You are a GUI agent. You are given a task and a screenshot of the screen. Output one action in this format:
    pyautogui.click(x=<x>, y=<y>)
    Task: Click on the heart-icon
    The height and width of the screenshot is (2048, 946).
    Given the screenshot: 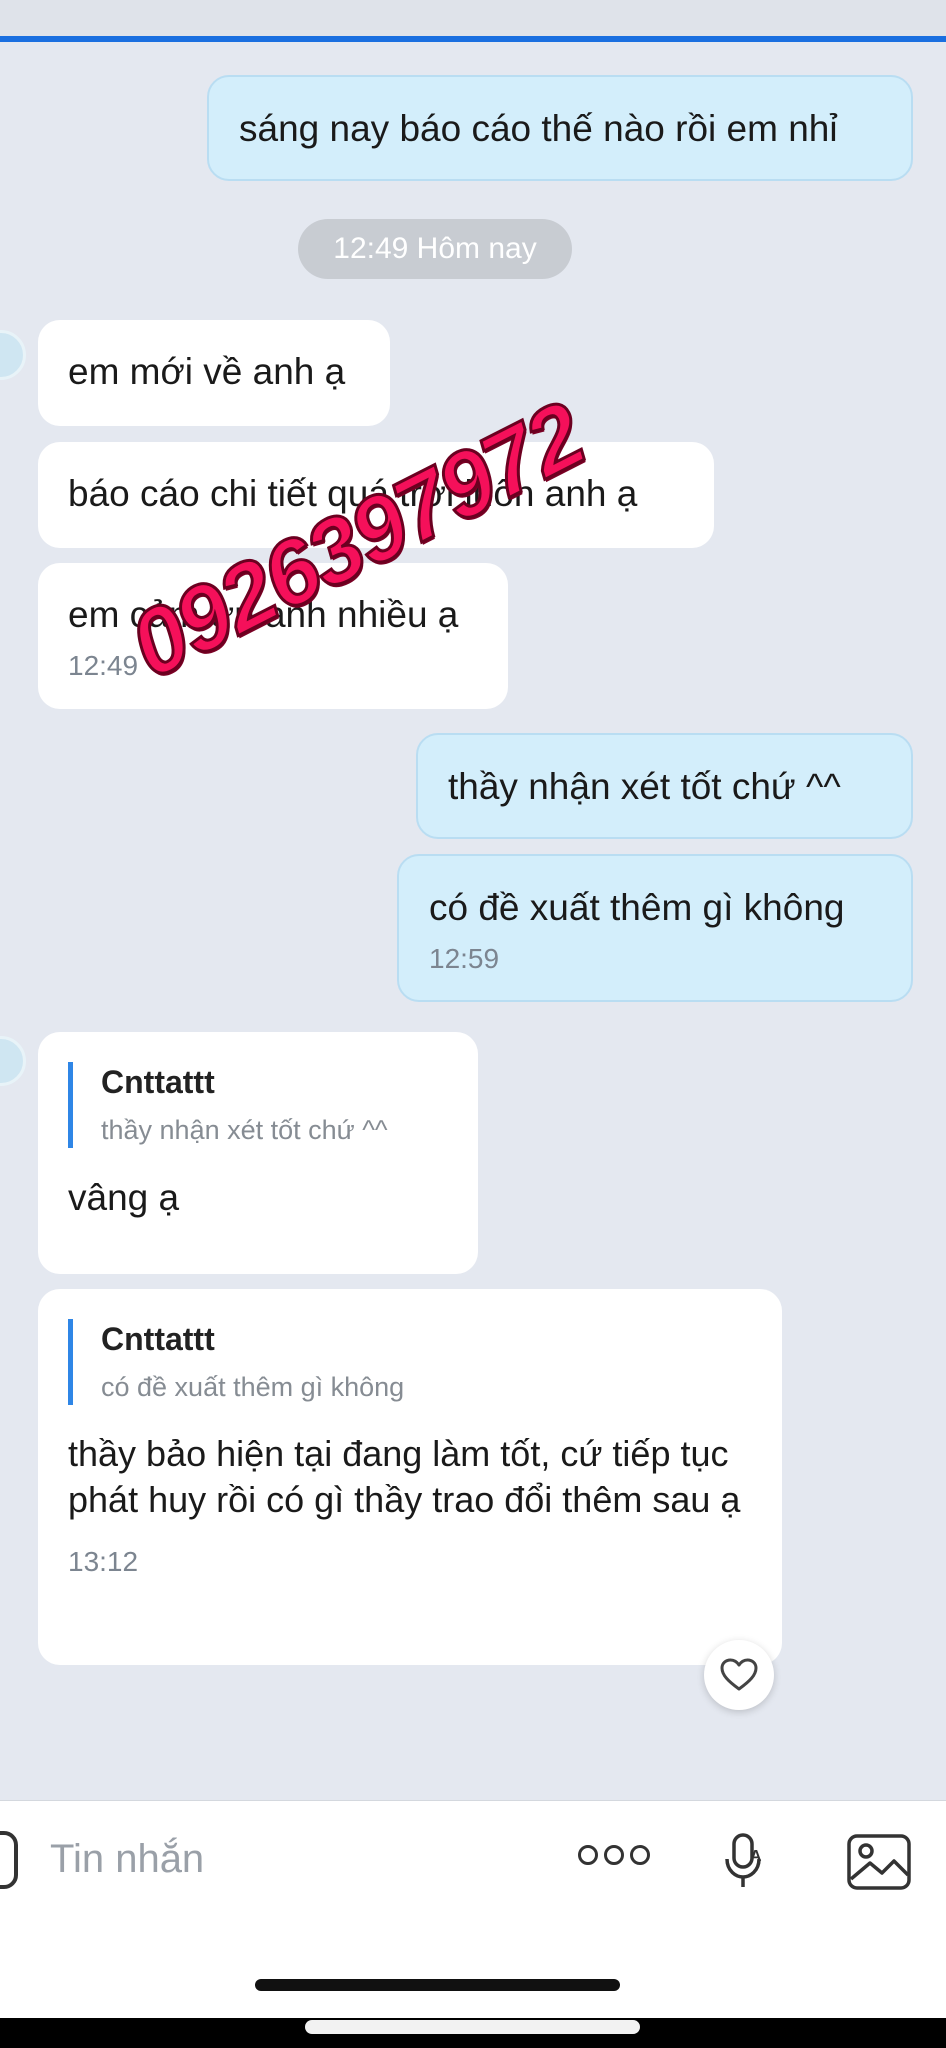 What is the action you would take?
    pyautogui.click(x=739, y=1675)
    